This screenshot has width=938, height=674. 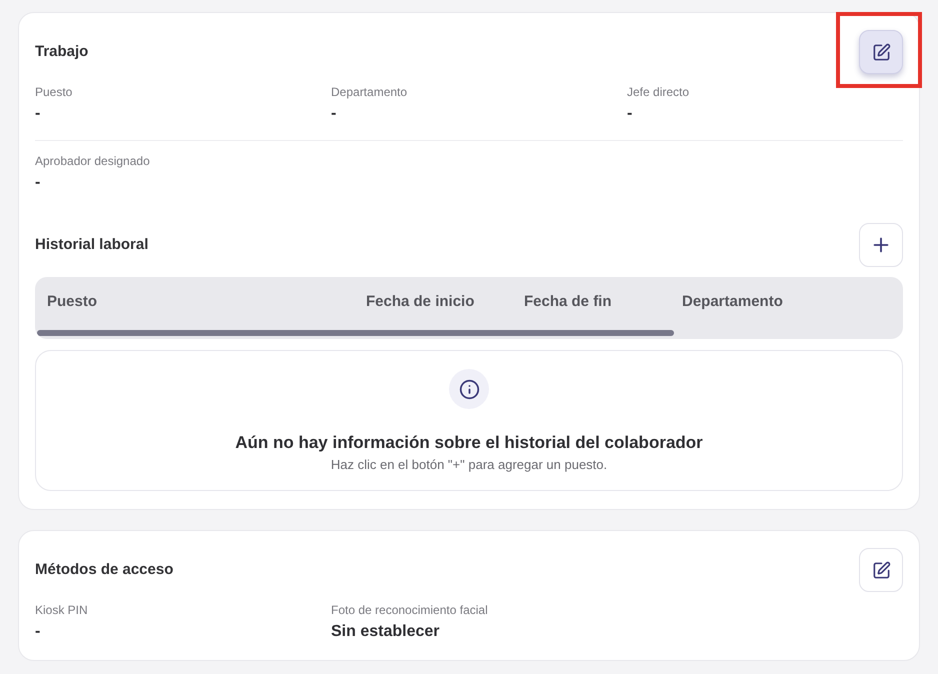 What do you see at coordinates (61, 52) in the screenshot?
I see `section-title: Trabajo` at bounding box center [61, 52].